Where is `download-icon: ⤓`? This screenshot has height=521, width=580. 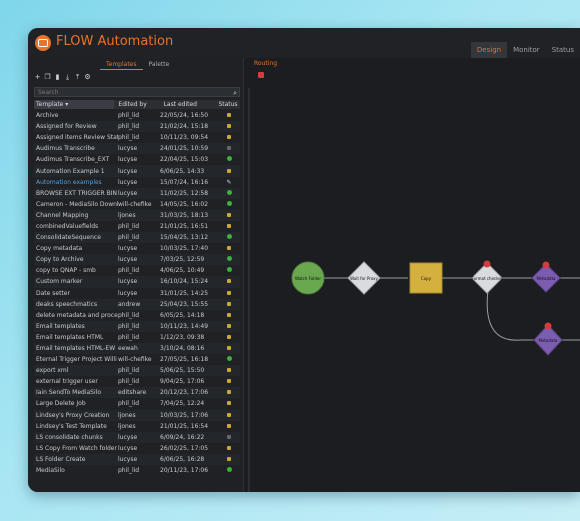
download-icon: ⤓ is located at coordinates (67, 77).